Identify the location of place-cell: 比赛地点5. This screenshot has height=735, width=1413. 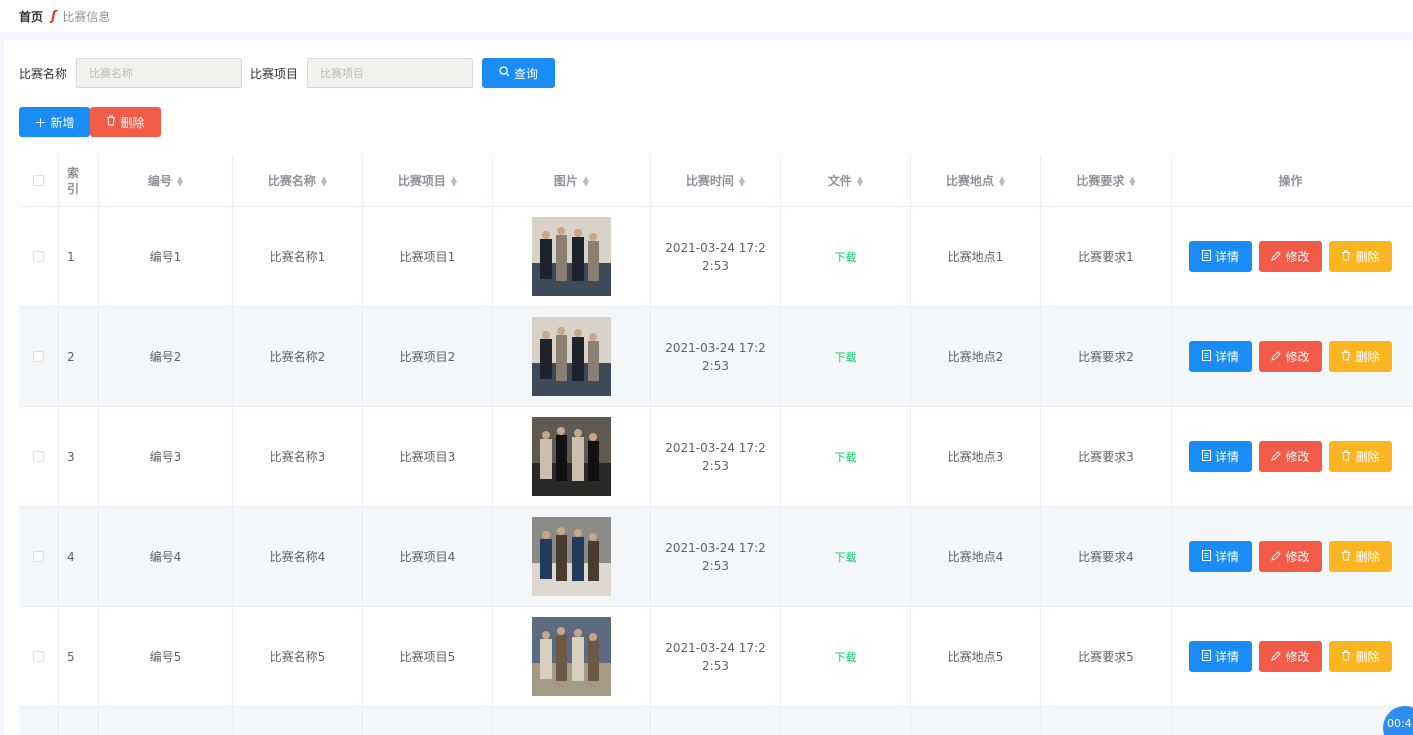
(976, 656).